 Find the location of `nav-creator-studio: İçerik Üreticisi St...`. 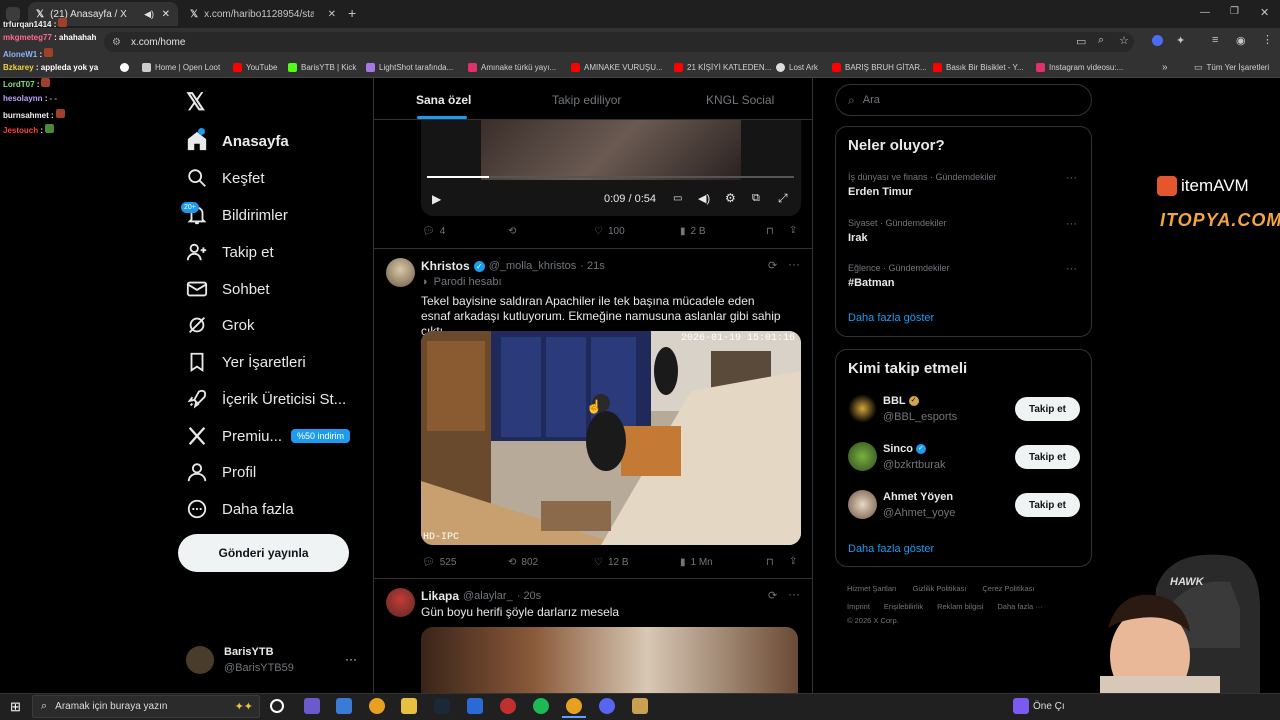

nav-creator-studio: İçerik Üreticisi St... is located at coordinates (266, 399).